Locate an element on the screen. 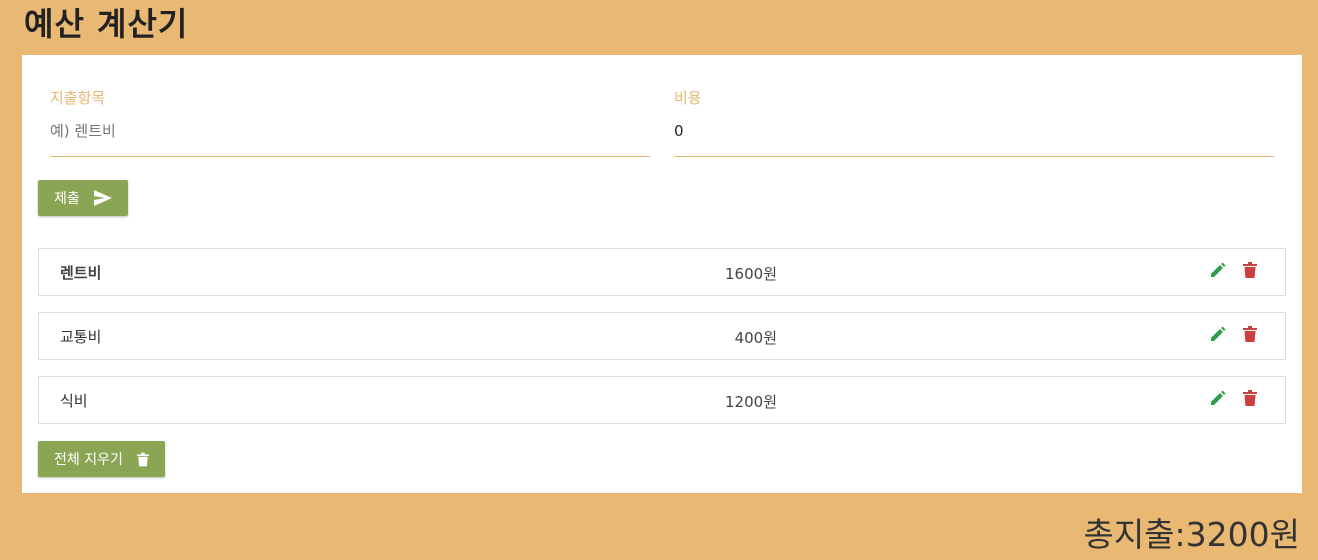  expense-cost-field: 비용 is located at coordinates (974, 122).